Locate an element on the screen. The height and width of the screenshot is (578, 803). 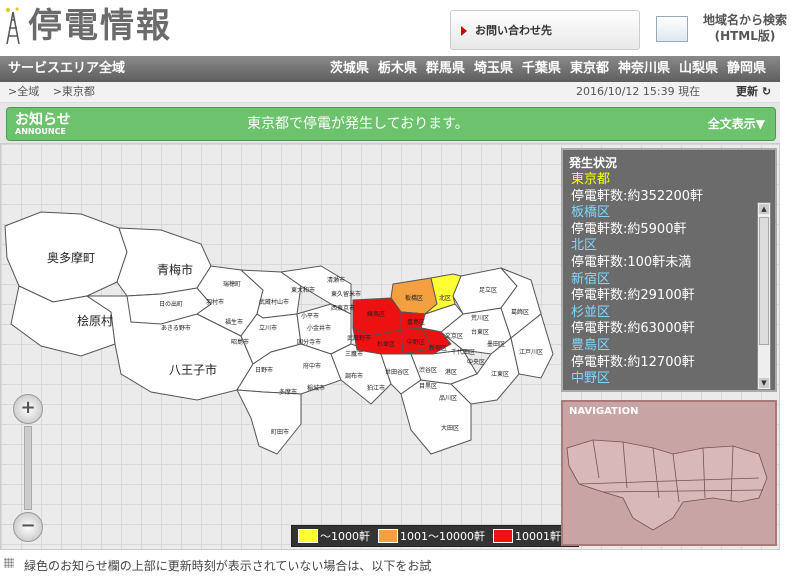
map-label-edogawa: 江戸川区 is located at coordinates (531, 352).